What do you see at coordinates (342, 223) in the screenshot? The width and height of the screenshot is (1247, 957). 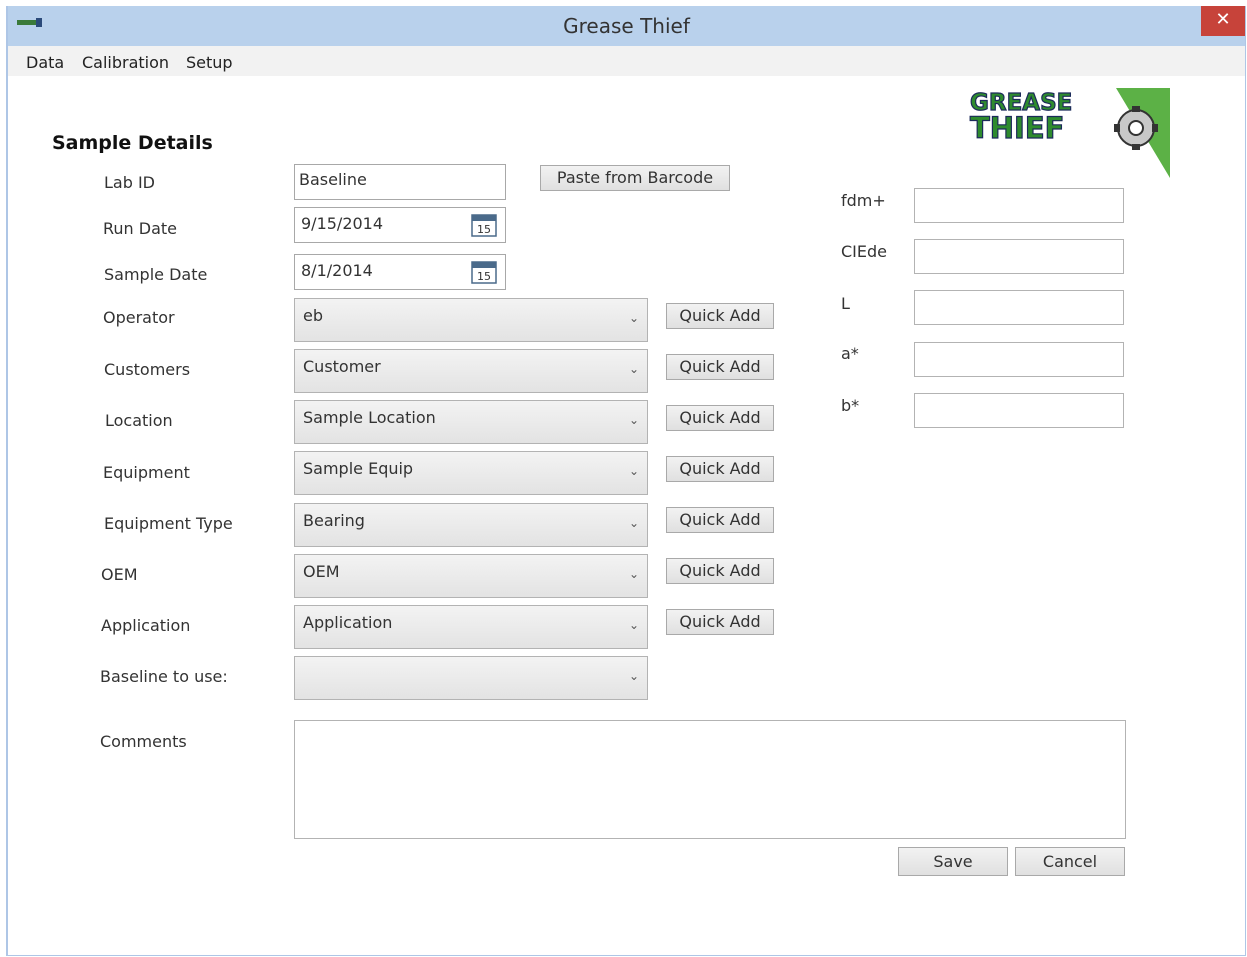 I see `run-date-value: 9/15/2014` at bounding box center [342, 223].